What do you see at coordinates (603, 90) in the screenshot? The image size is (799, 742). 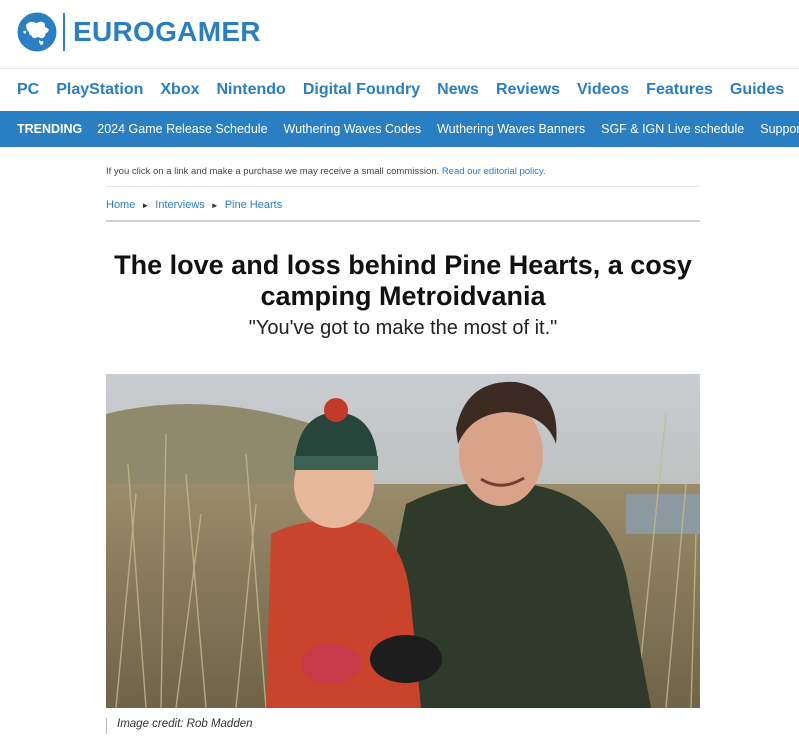 I see `nav-item-videos: Videos` at bounding box center [603, 90].